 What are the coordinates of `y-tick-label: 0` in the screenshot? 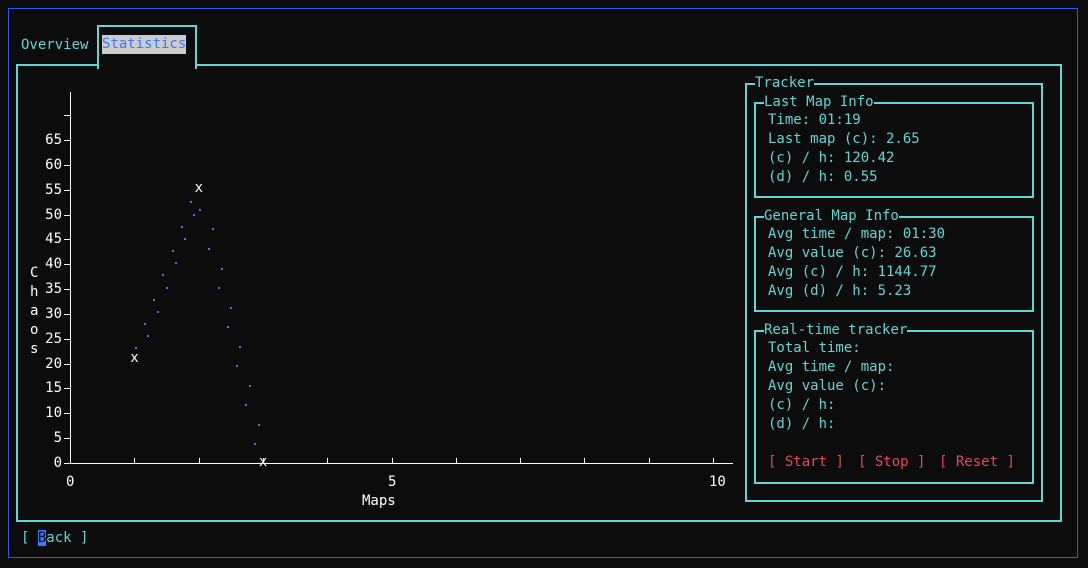 It's located at (57, 463).